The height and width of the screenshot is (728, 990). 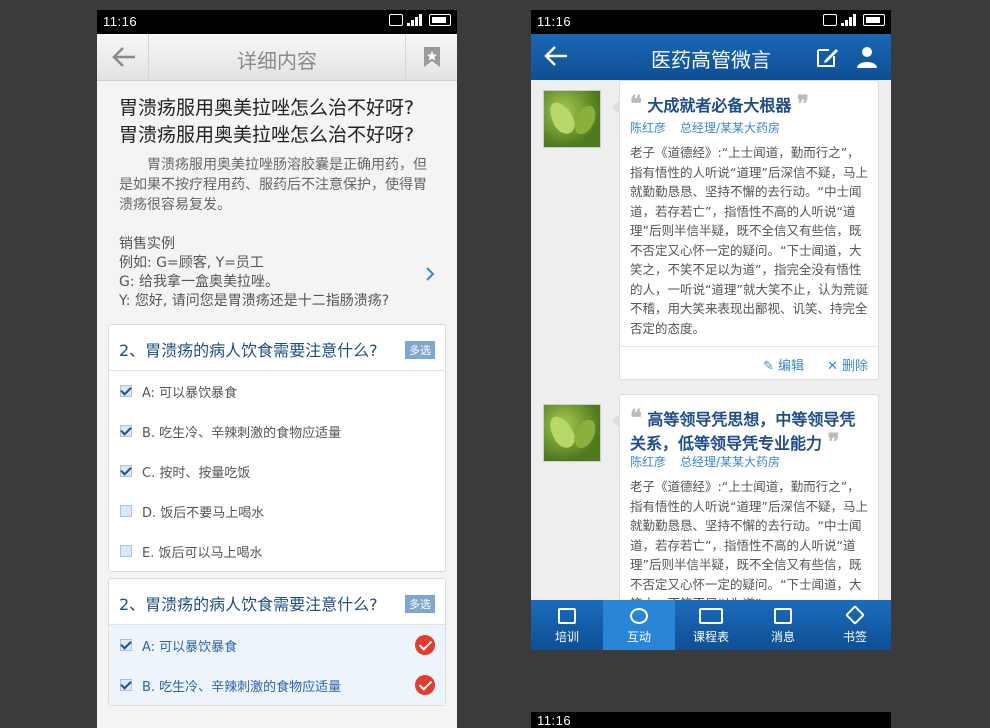 I want to click on article-title: 胃溃疡服用奥美拉唑怎么治不好呀? 胃溃疡服用奥美拉唑怎么治不好呀?, so click(x=267, y=121).